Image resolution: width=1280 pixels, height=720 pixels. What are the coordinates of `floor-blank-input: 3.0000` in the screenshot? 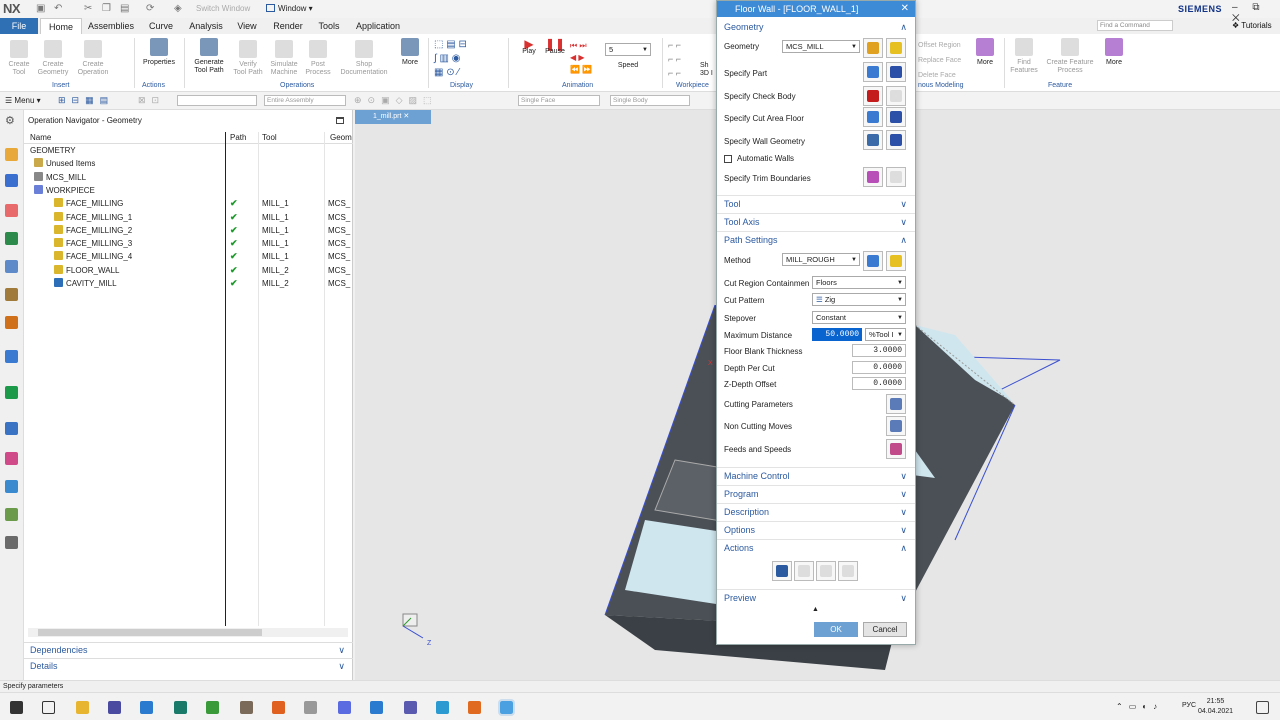 It's located at (879, 350).